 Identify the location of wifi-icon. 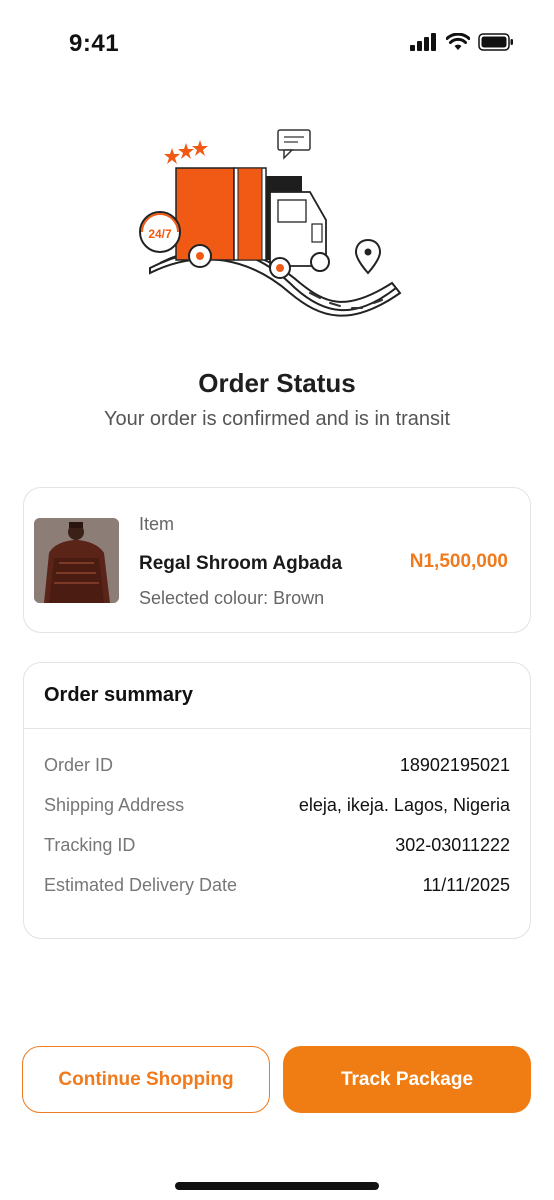
(458, 41).